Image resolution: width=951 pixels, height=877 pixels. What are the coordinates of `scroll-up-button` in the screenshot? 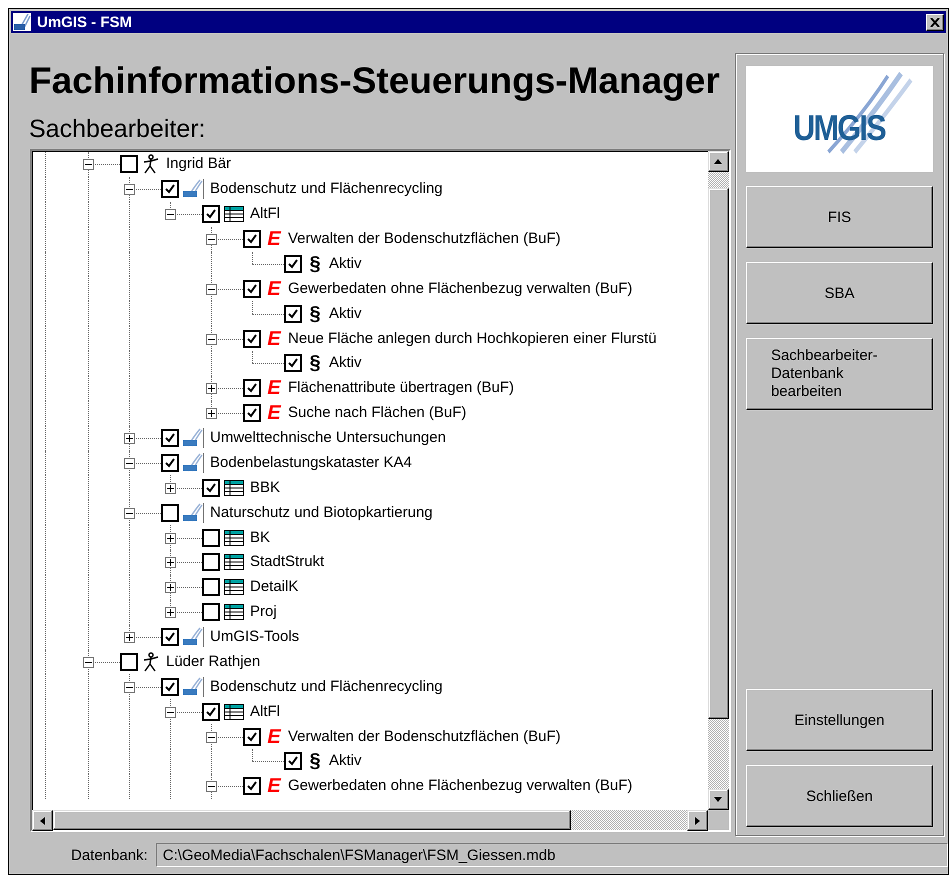 It's located at (718, 161).